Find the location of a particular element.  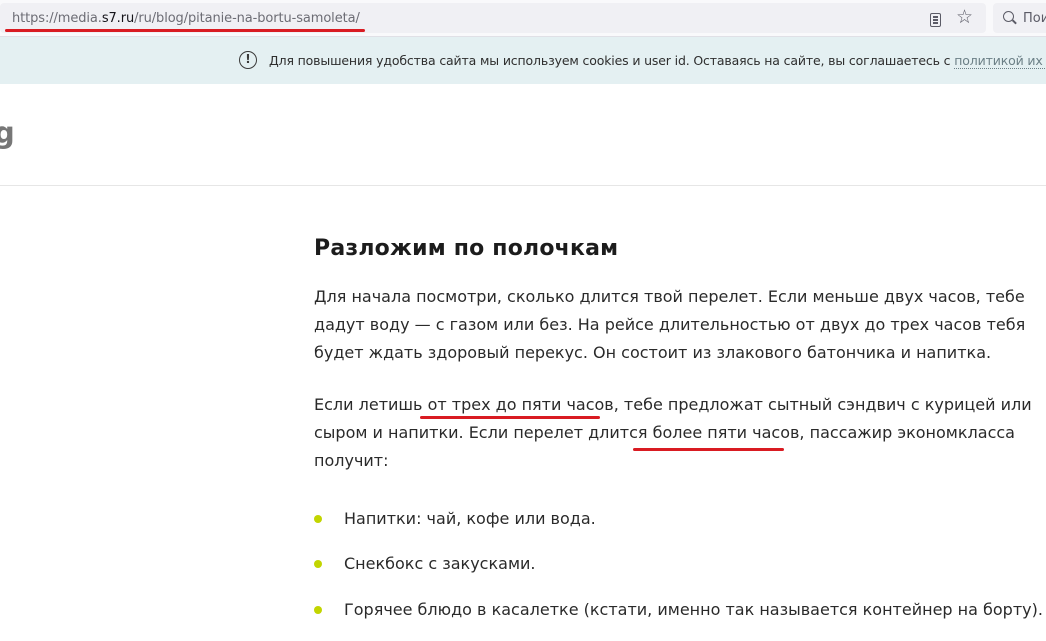

annotation-underline-3-5-hours is located at coordinates (510, 417).